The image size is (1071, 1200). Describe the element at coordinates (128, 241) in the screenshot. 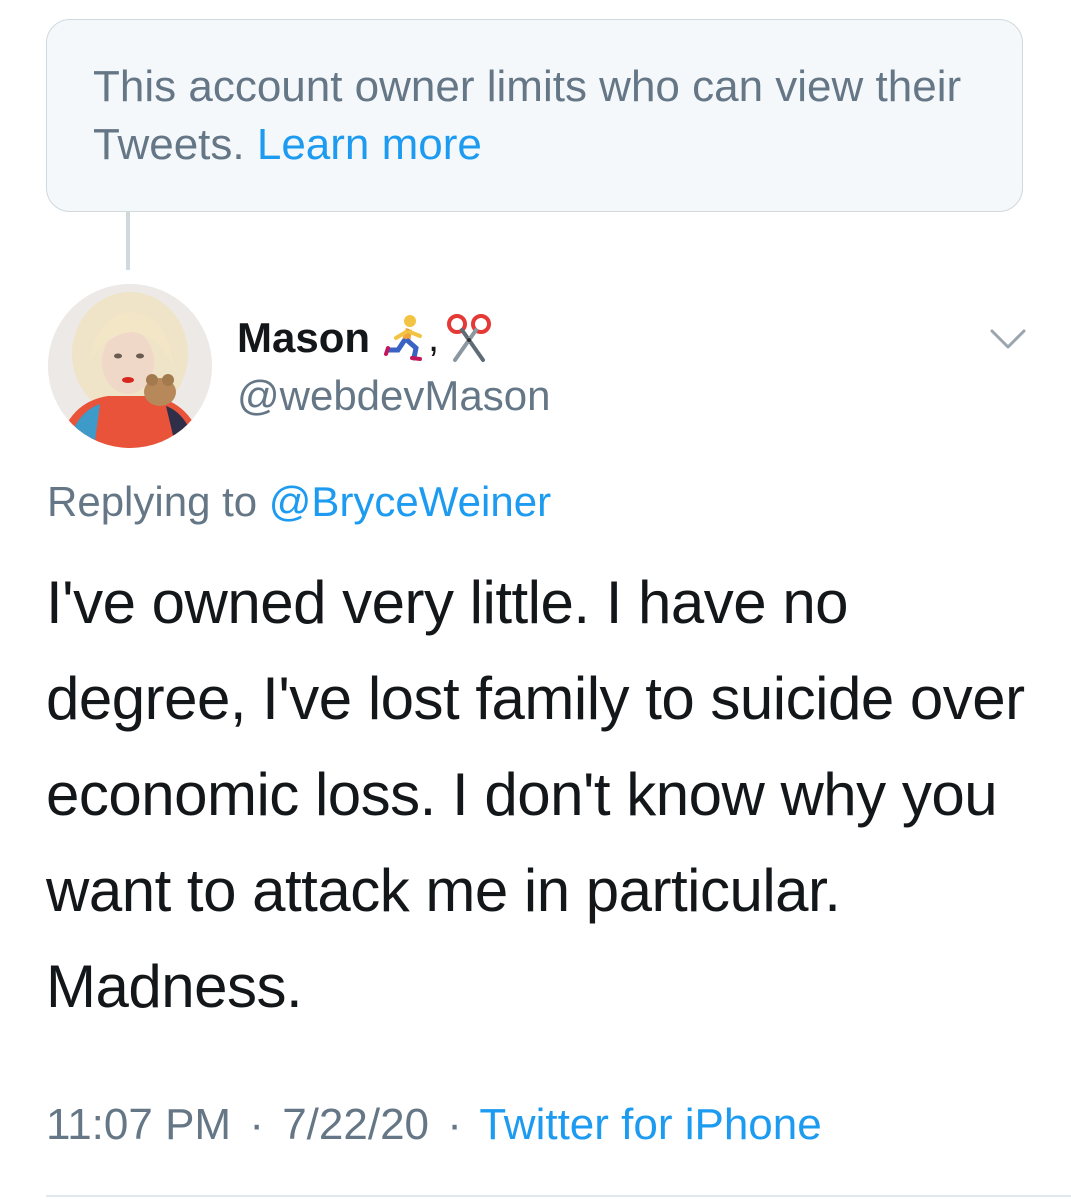

I see `thread-connector-line` at that location.